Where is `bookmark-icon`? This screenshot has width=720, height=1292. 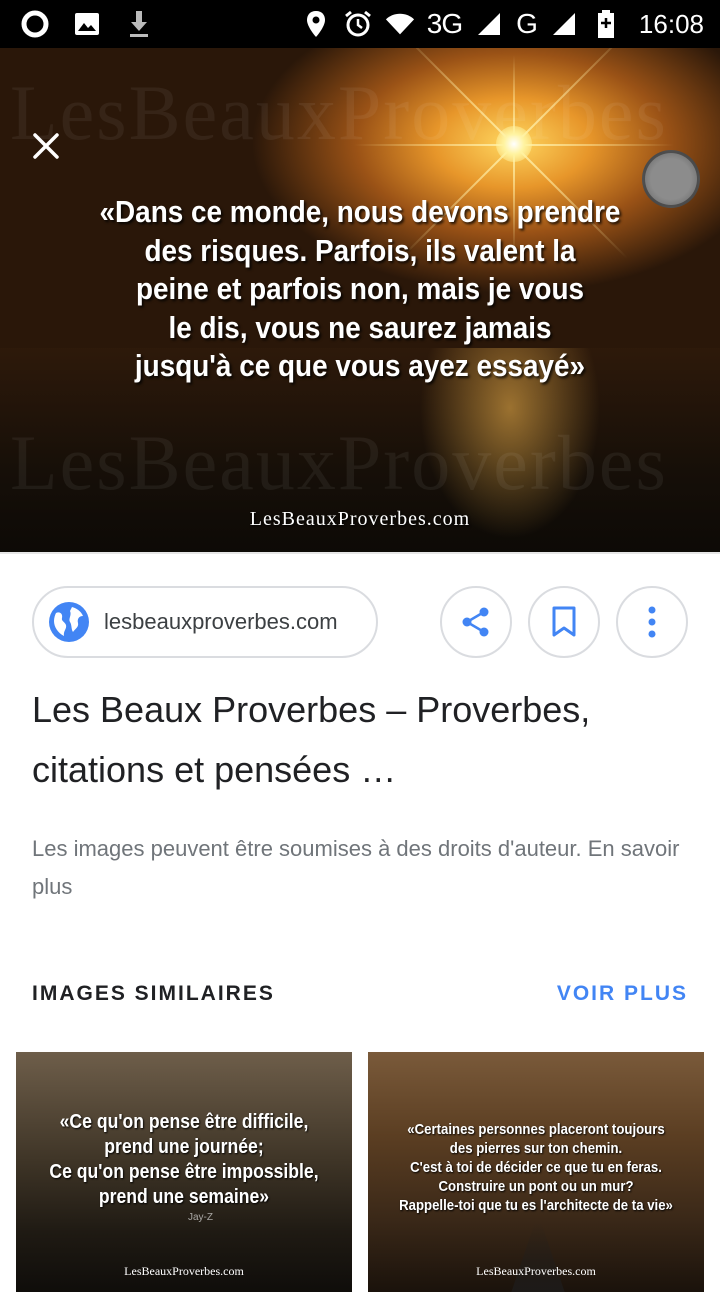 bookmark-icon is located at coordinates (564, 621).